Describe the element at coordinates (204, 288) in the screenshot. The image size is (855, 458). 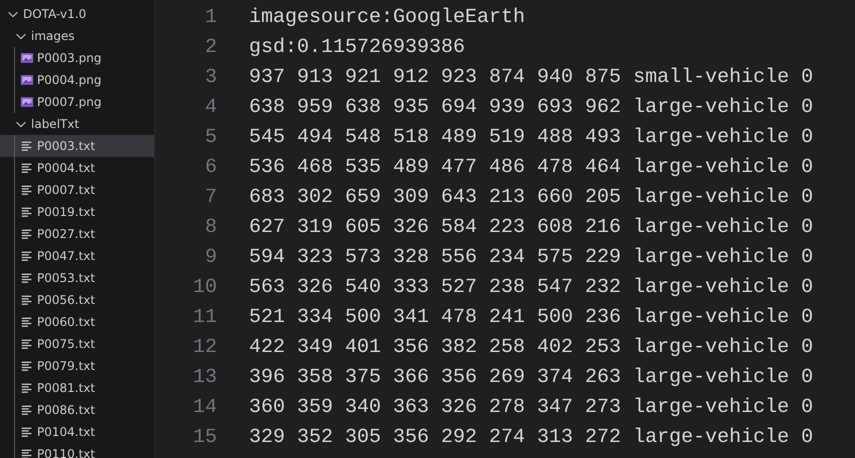
I see `line-number: 10` at that location.